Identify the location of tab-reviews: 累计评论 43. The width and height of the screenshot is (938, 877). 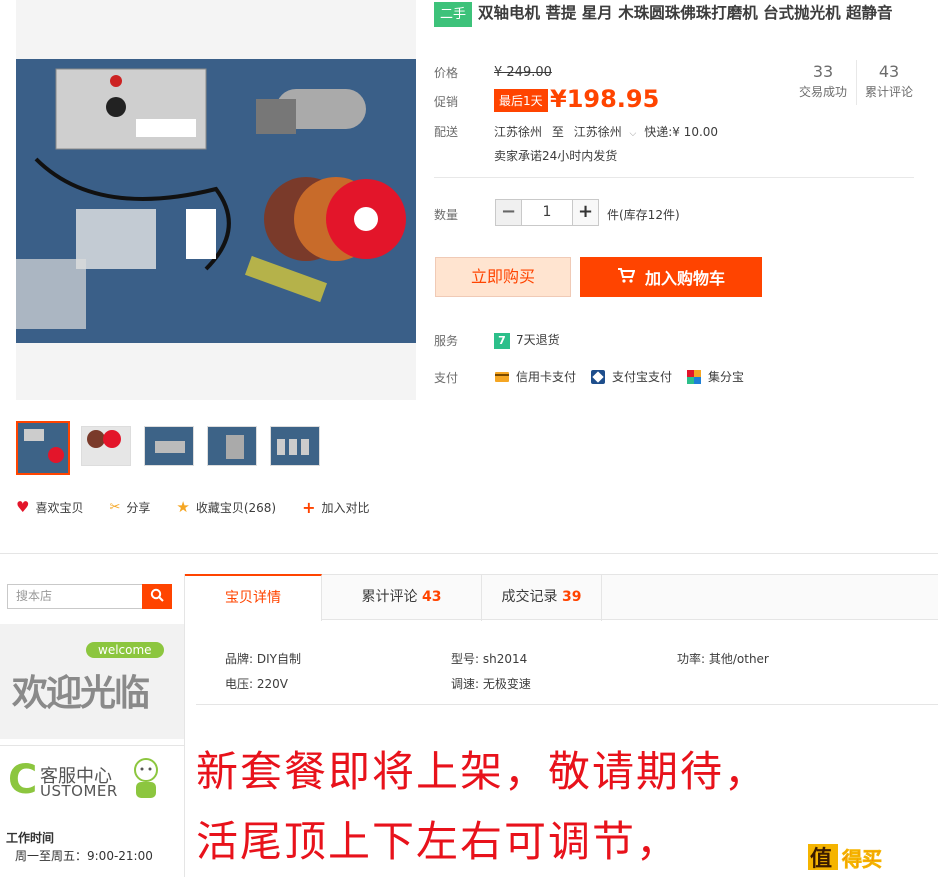
(402, 598).